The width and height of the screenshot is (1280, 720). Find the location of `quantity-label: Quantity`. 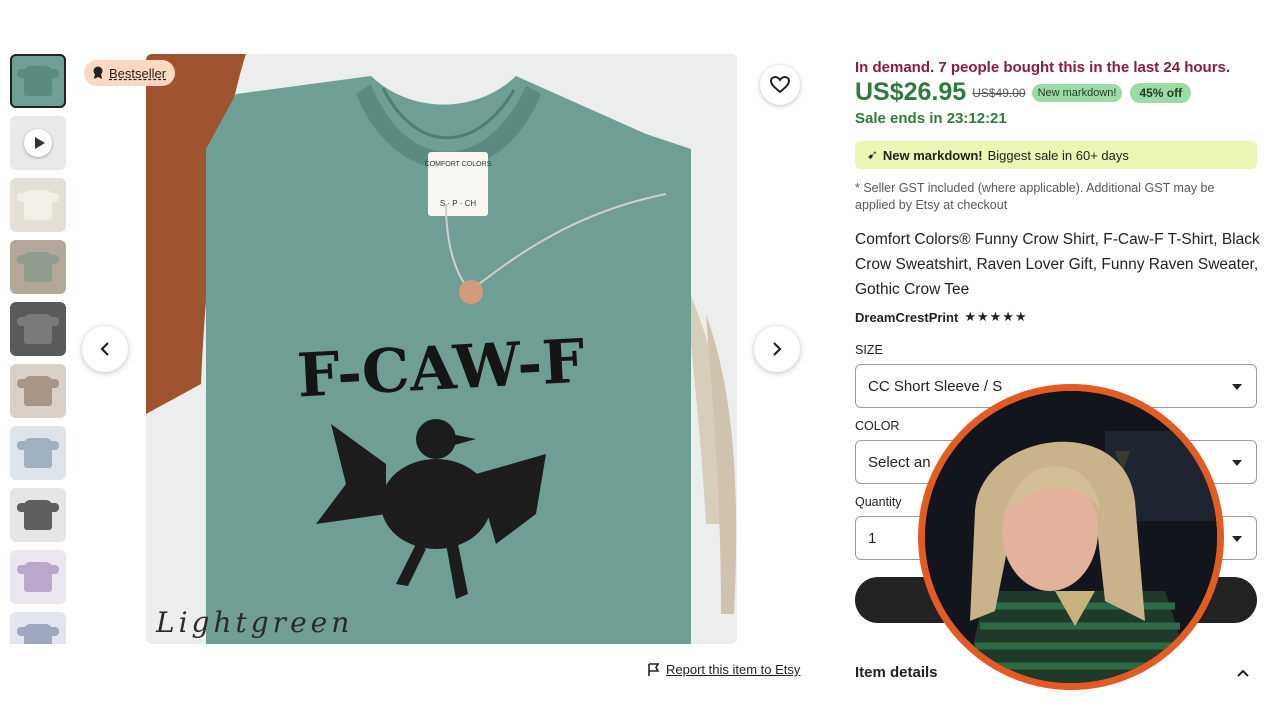

quantity-label: Quantity is located at coordinates (878, 502).